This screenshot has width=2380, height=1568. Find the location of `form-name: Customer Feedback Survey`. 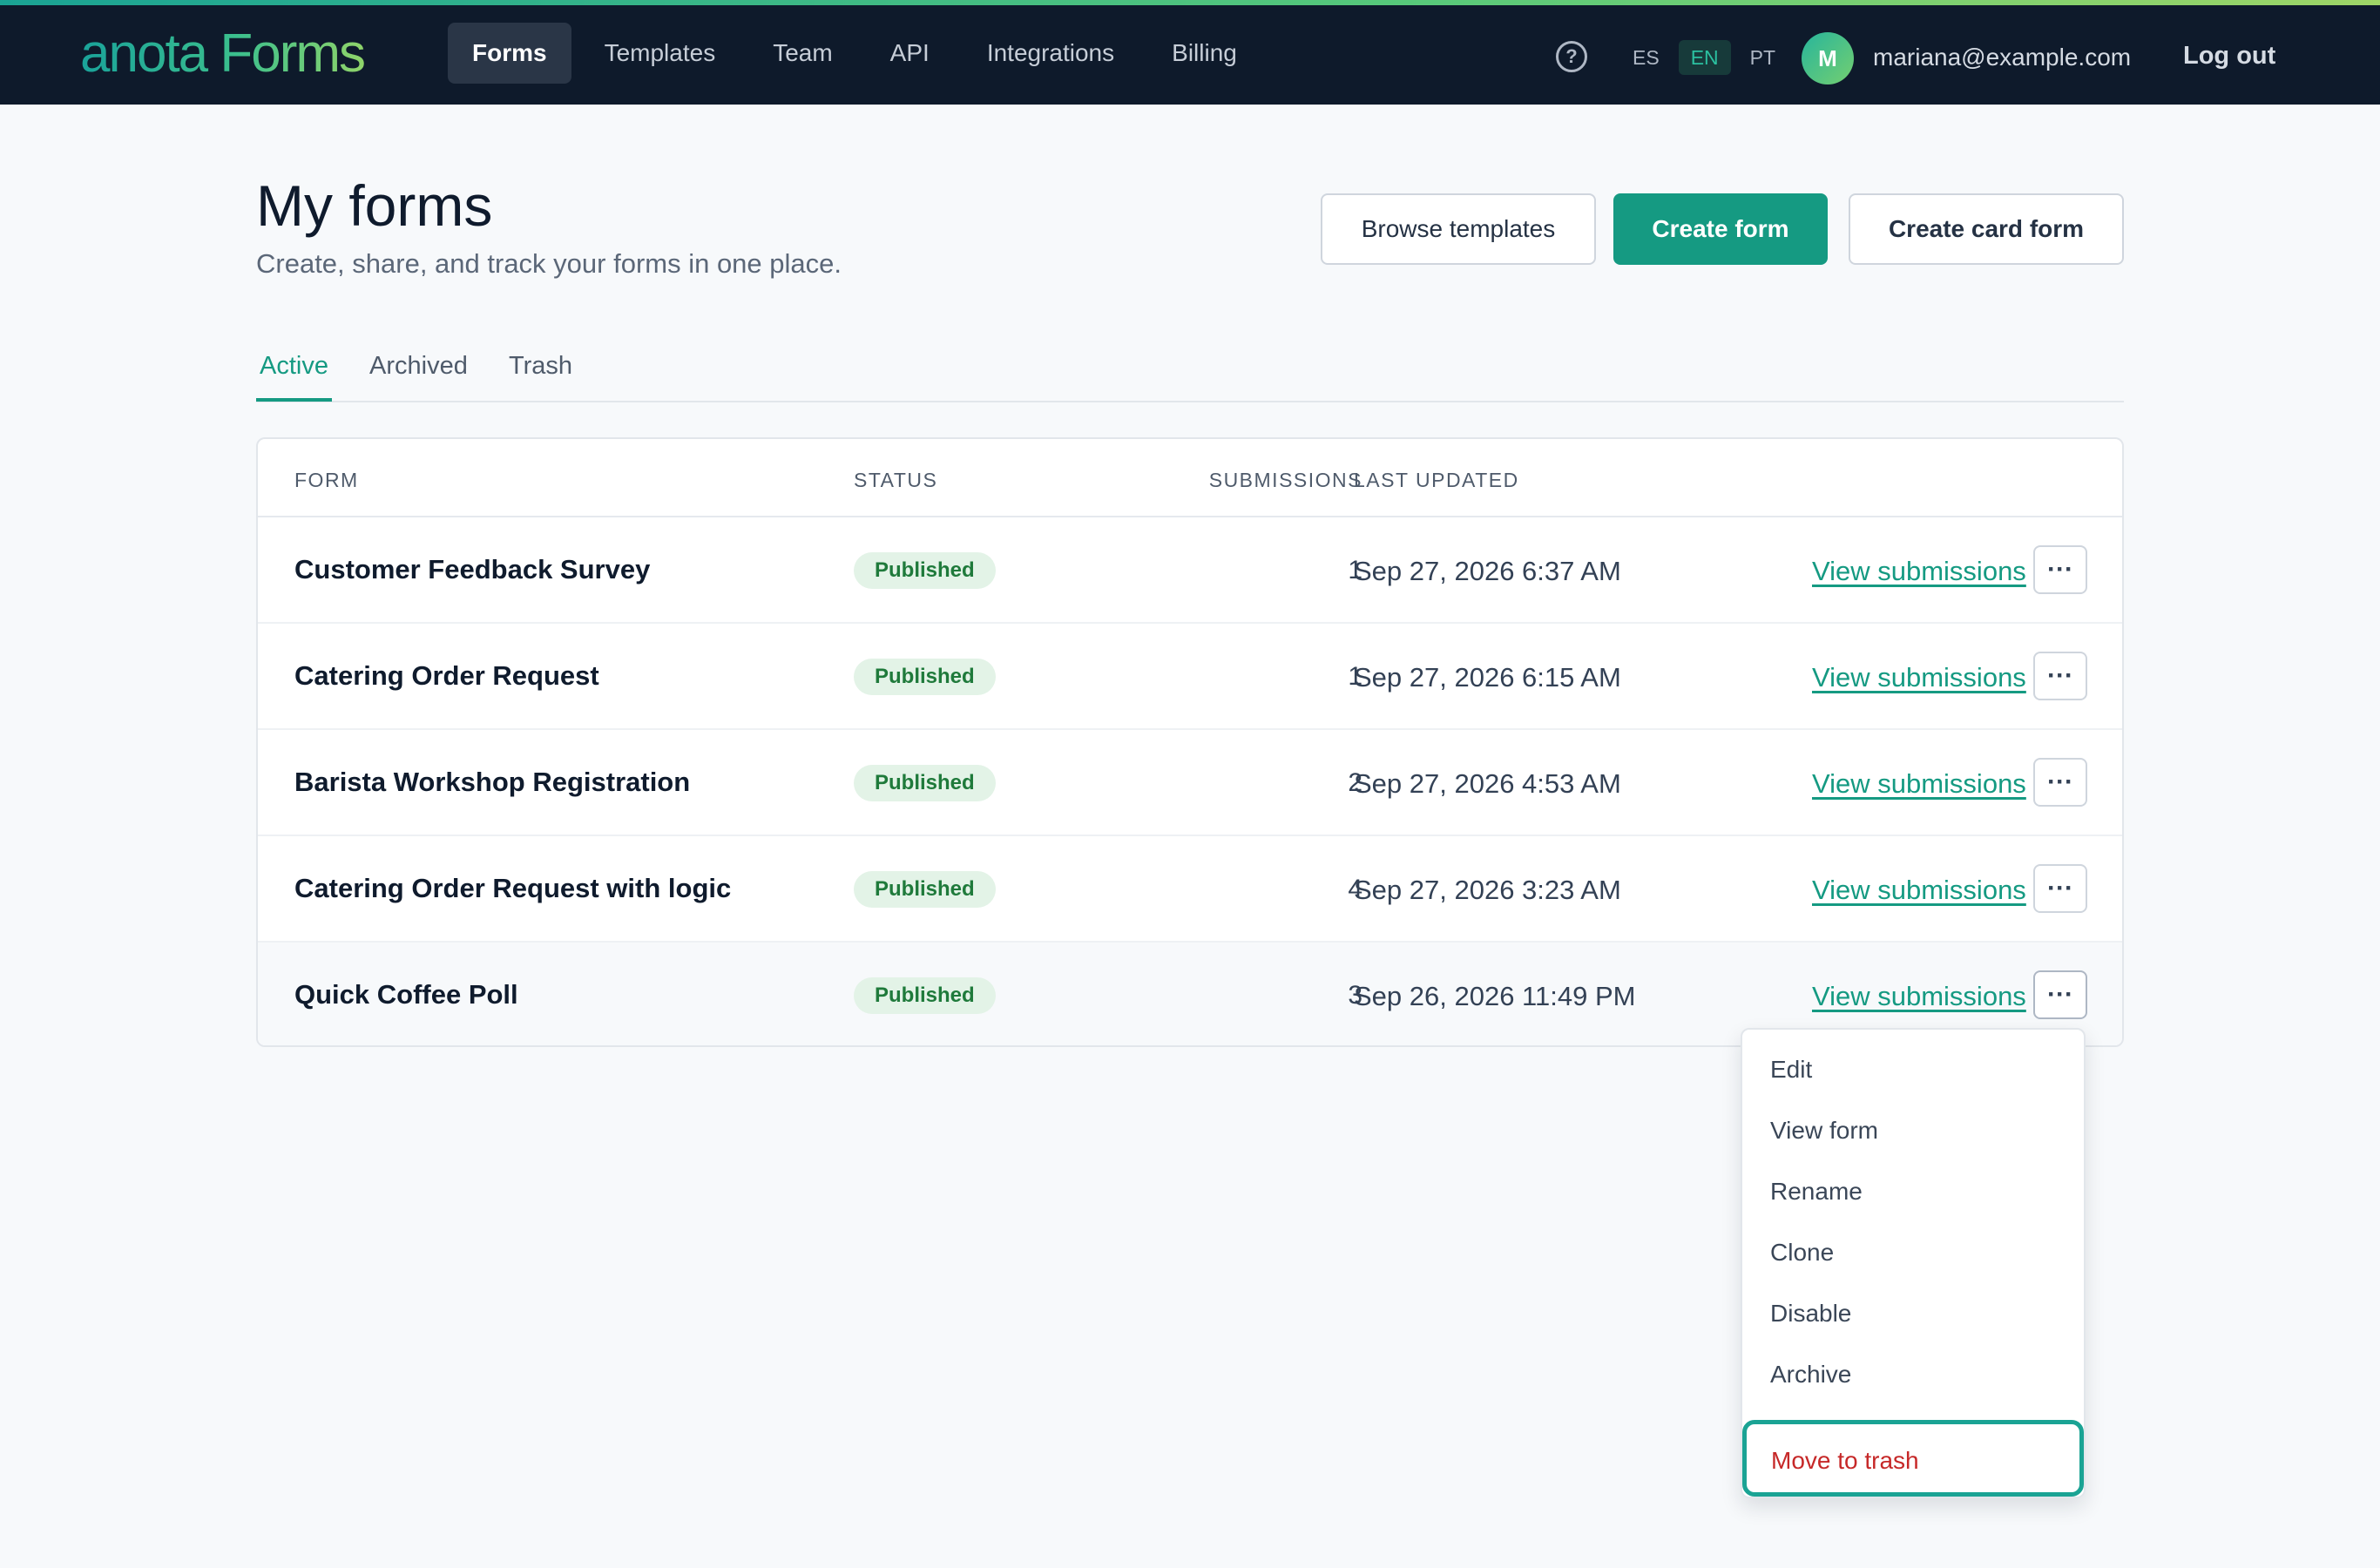

form-name: Customer Feedback Survey is located at coordinates (472, 569).